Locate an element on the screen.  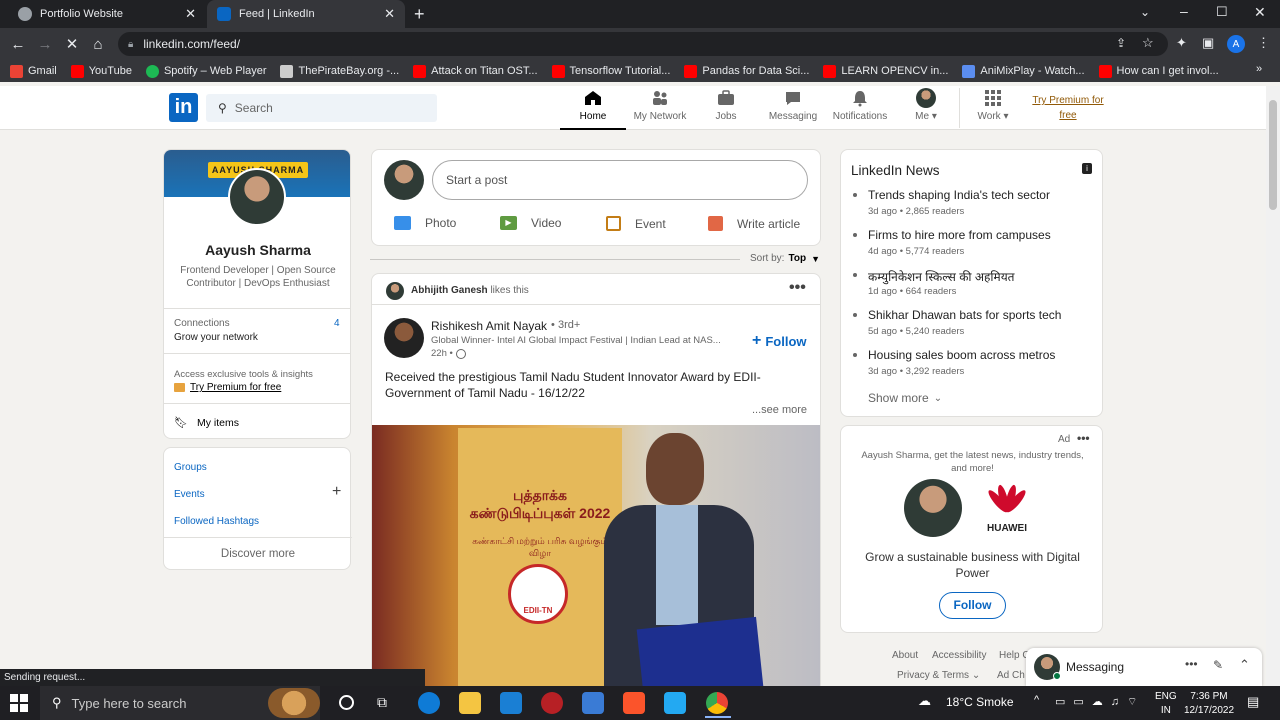
grow-network-link: Grow your network is located at coordinates (216, 337).